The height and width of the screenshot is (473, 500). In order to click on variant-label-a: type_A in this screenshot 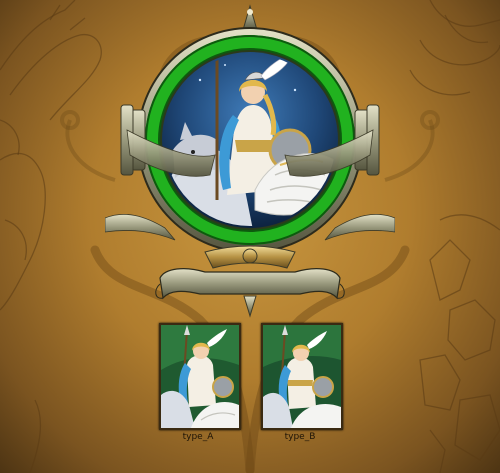, I will do `click(198, 437)`.